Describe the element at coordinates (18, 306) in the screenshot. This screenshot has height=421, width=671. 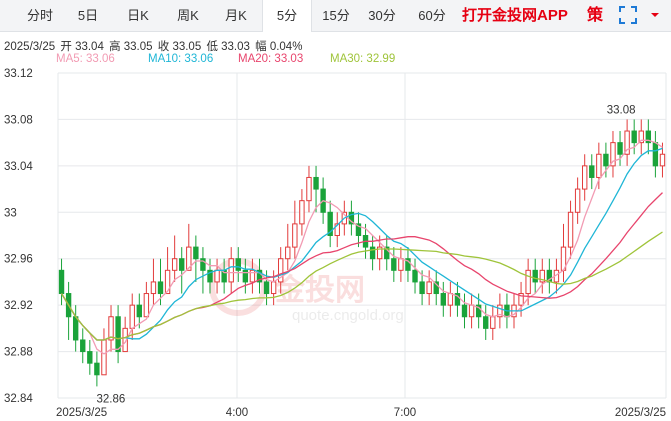
I see `y-tick-label: 32.92` at that location.